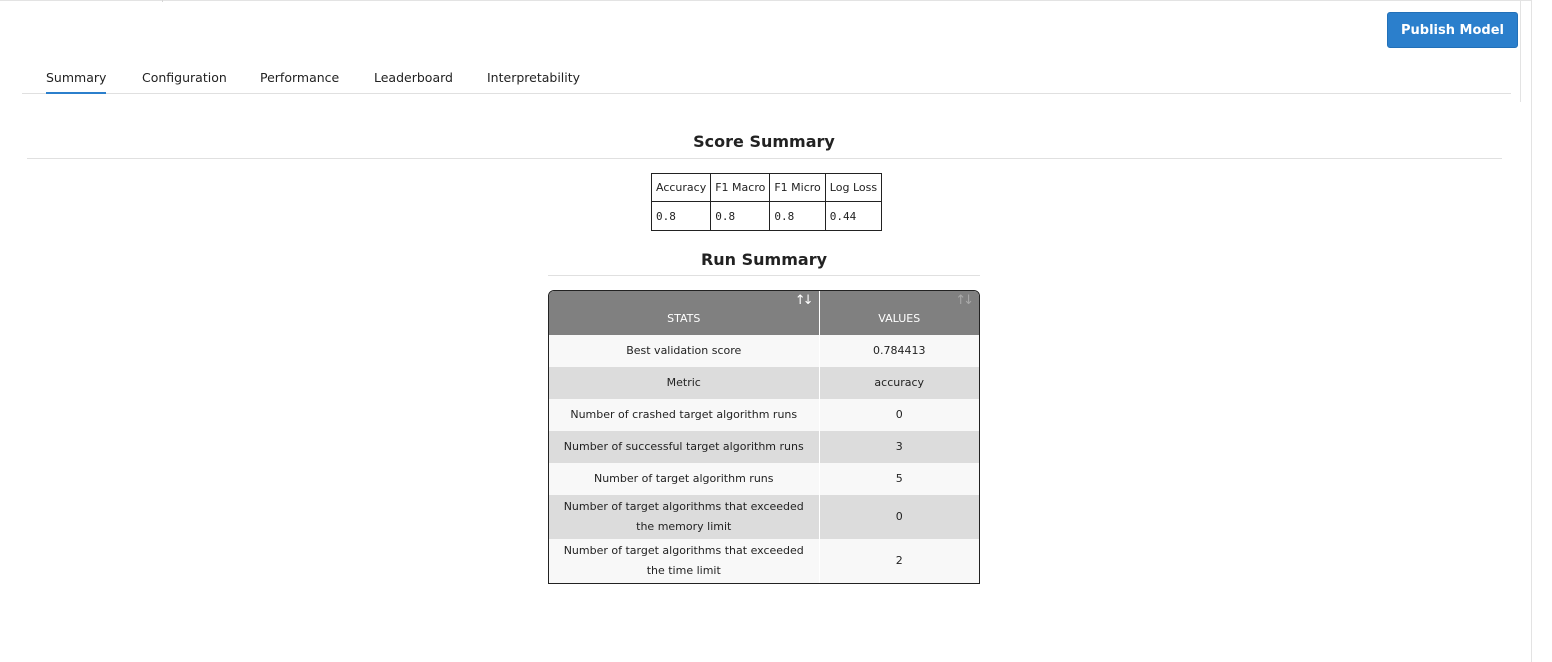 The width and height of the screenshot is (1552, 662). What do you see at coordinates (899, 383) in the screenshot?
I see `value-cell: accuracy` at bounding box center [899, 383].